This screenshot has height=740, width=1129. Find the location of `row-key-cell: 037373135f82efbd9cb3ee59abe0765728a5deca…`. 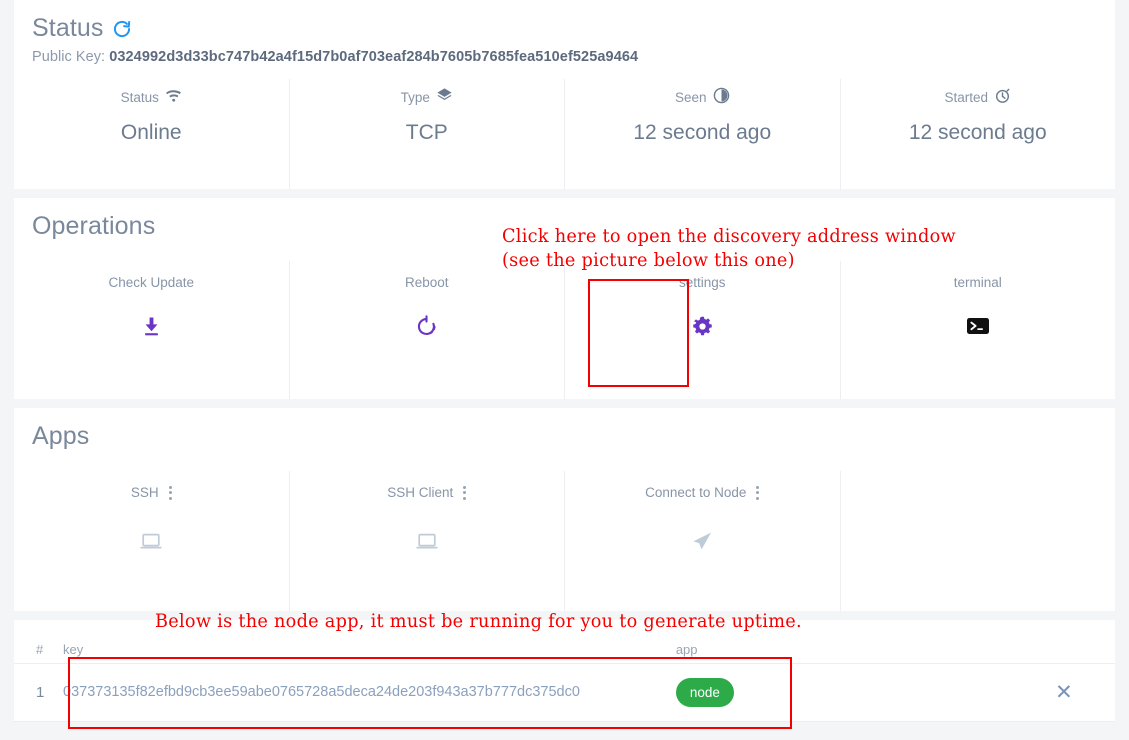

row-key-cell: 037373135f82efbd9cb3ee59abe0765728a5deca… is located at coordinates (369, 692).